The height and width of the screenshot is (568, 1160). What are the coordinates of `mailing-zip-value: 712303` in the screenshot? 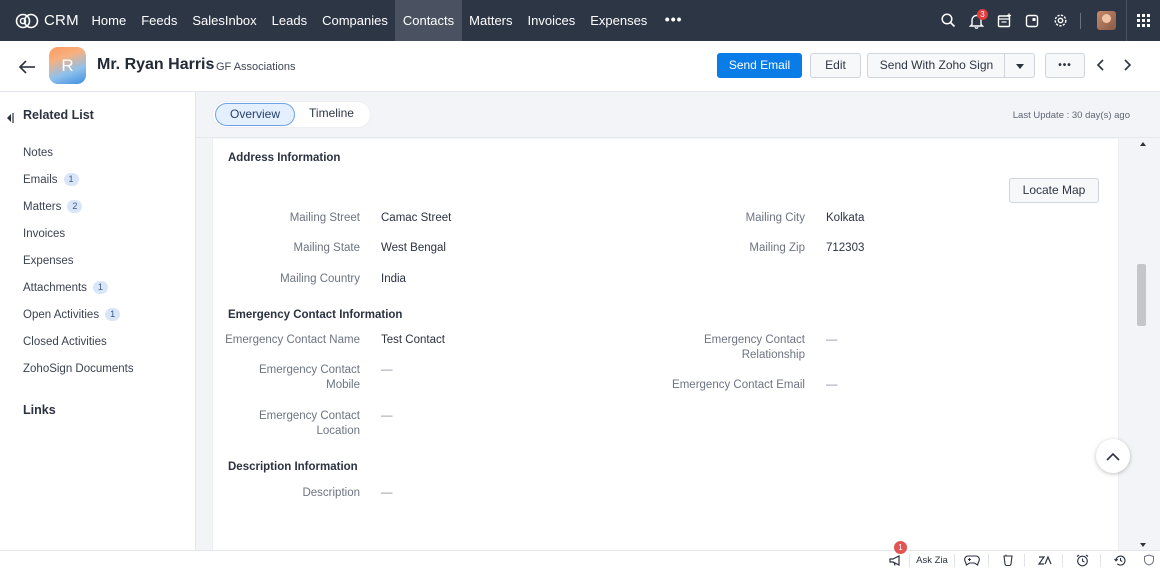 It's located at (845, 248).